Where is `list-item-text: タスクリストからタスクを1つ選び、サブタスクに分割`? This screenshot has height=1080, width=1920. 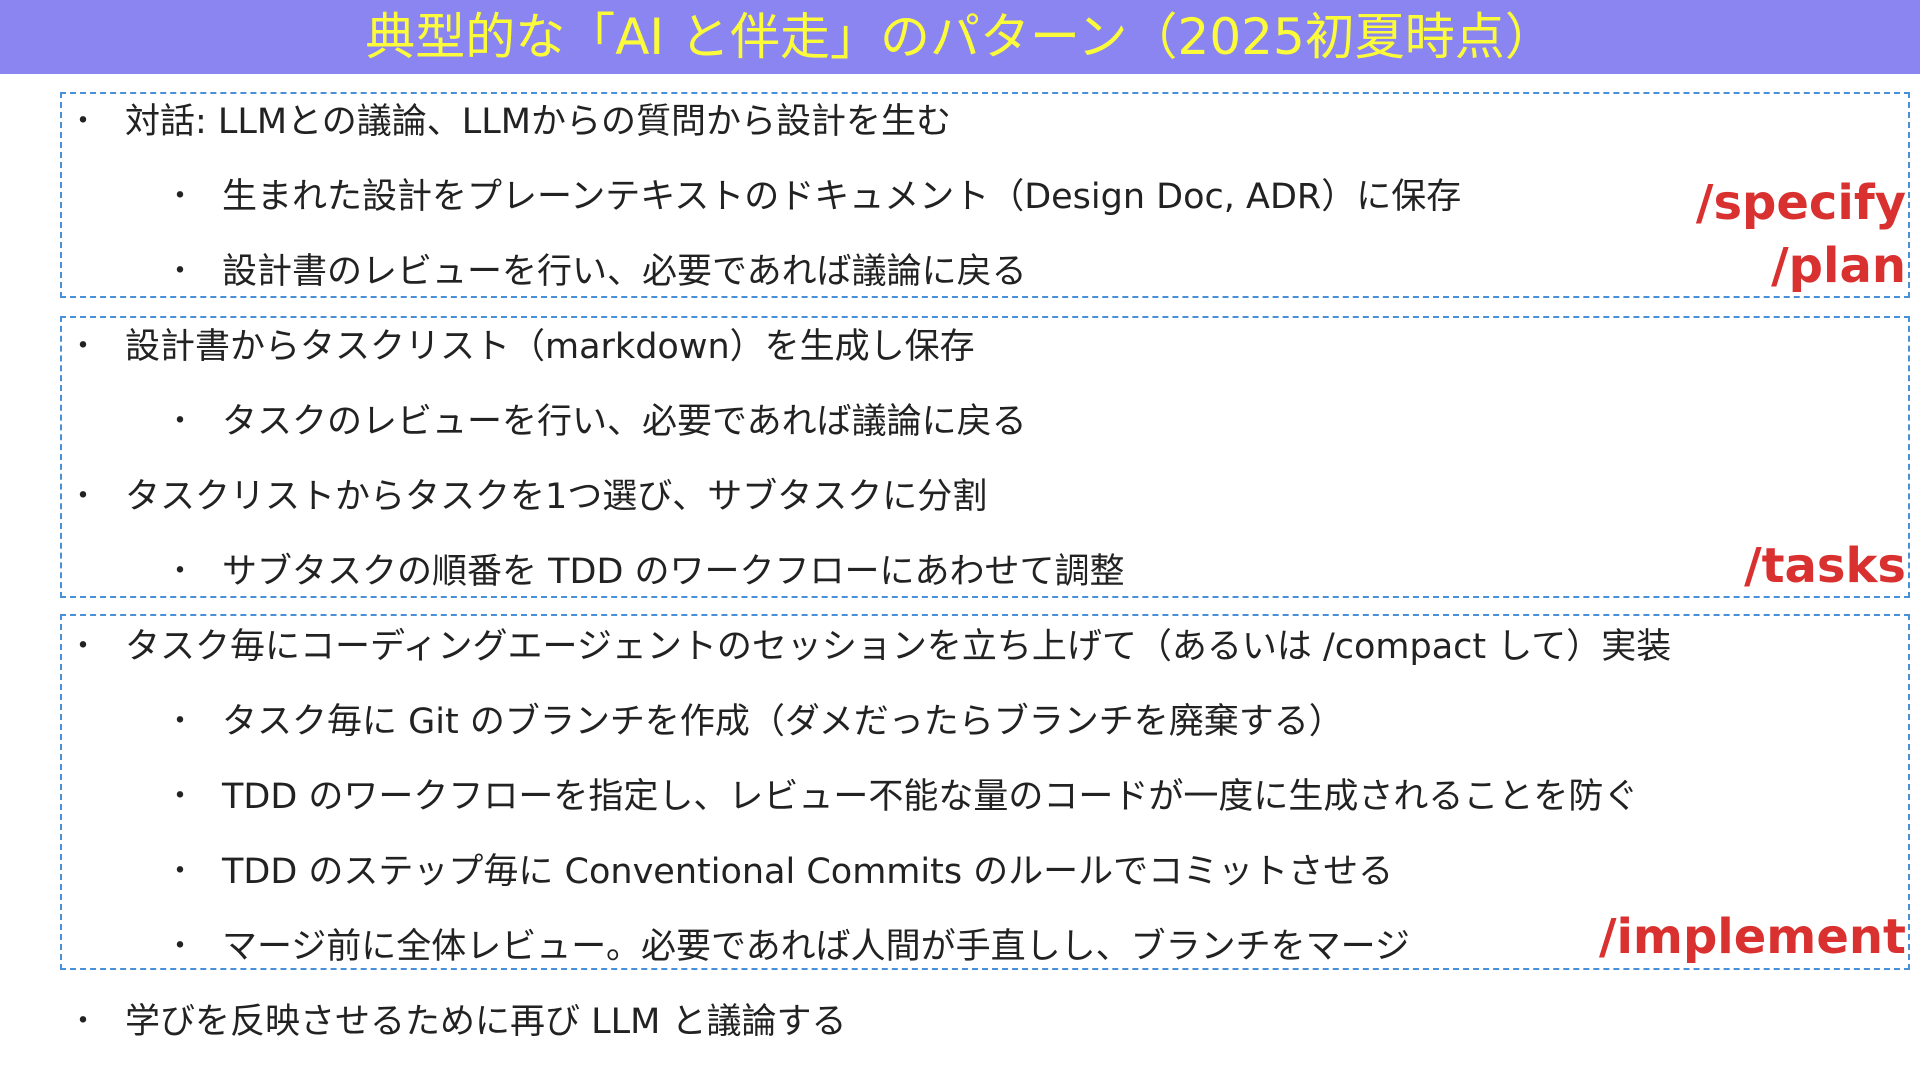
list-item-text: タスクリストからタスクを1つ選び、サブタスクに分割 is located at coordinates (556, 497).